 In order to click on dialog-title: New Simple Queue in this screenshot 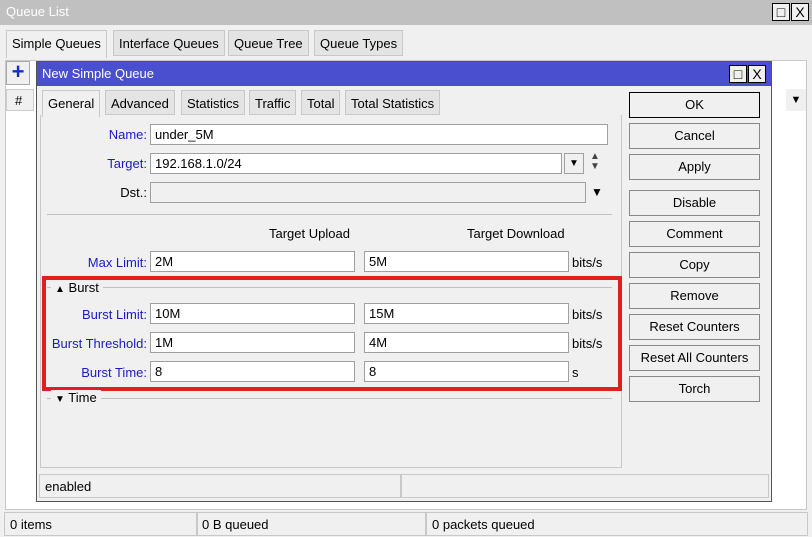, I will do `click(98, 73)`.